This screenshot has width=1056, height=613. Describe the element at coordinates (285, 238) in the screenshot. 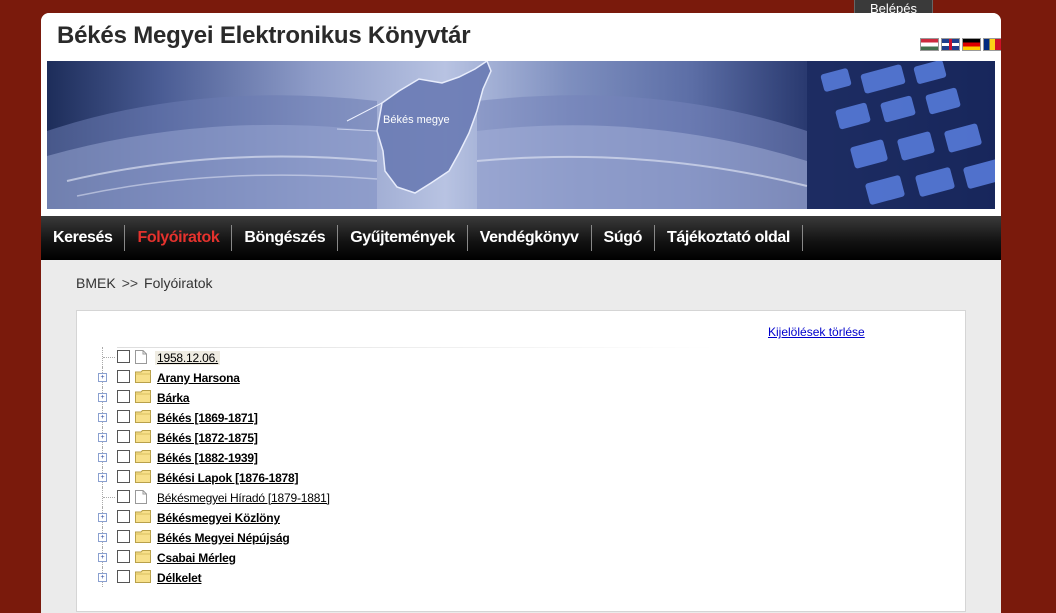

I see `nav-item-2: Böngészés` at that location.